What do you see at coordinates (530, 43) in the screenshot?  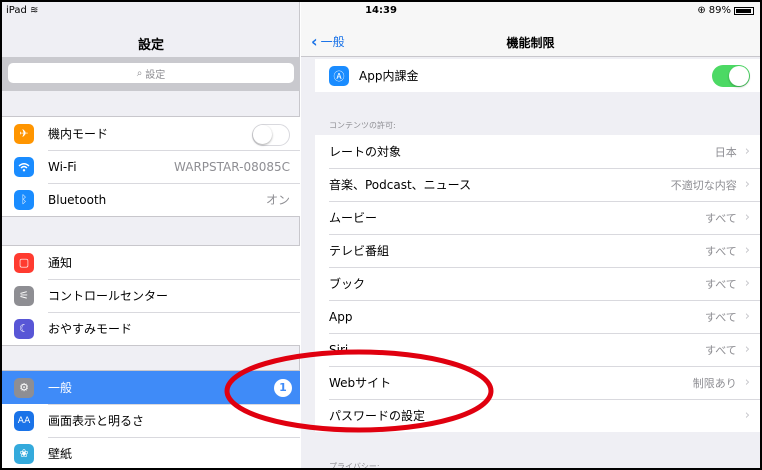 I see `page-title: 機能制限` at bounding box center [530, 43].